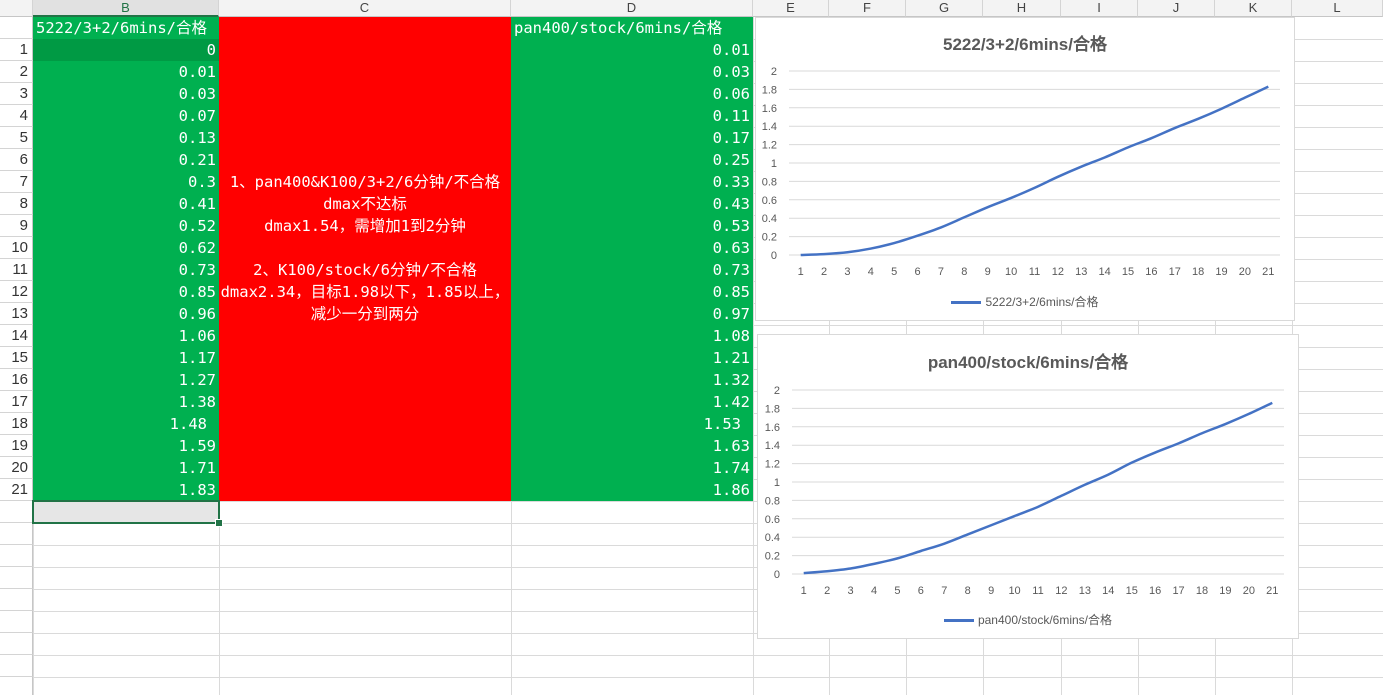 This screenshot has height=695, width=1383. Describe the element at coordinates (16, 248) in the screenshot. I see `row-header: 10` at that location.